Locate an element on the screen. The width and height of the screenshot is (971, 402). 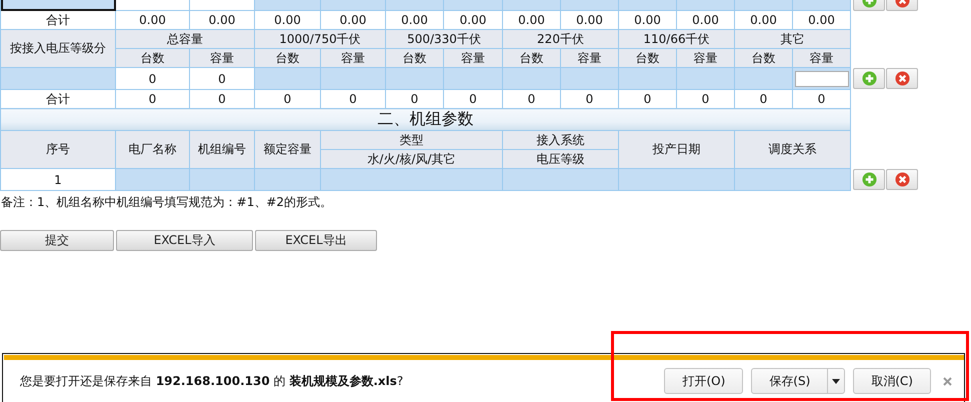
column-header: 500/330千伏 is located at coordinates (444, 39).